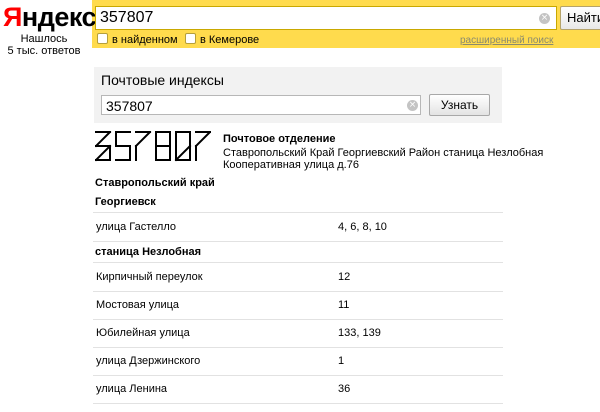 The image size is (600, 412). Describe the element at coordinates (136, 227) in the screenshot. I see `street-name: улица Гастелло` at that location.